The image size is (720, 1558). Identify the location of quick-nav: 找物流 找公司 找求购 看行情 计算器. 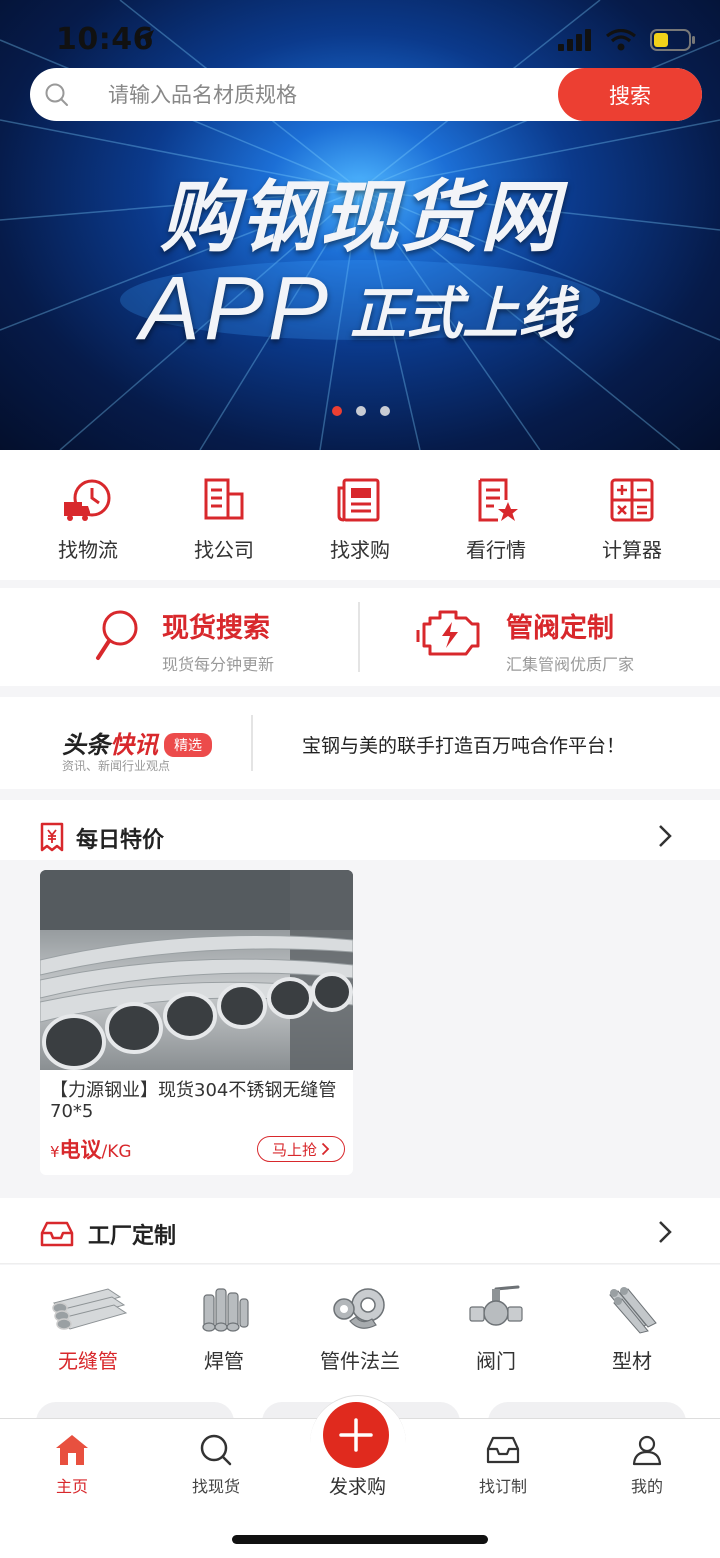
(360, 515).